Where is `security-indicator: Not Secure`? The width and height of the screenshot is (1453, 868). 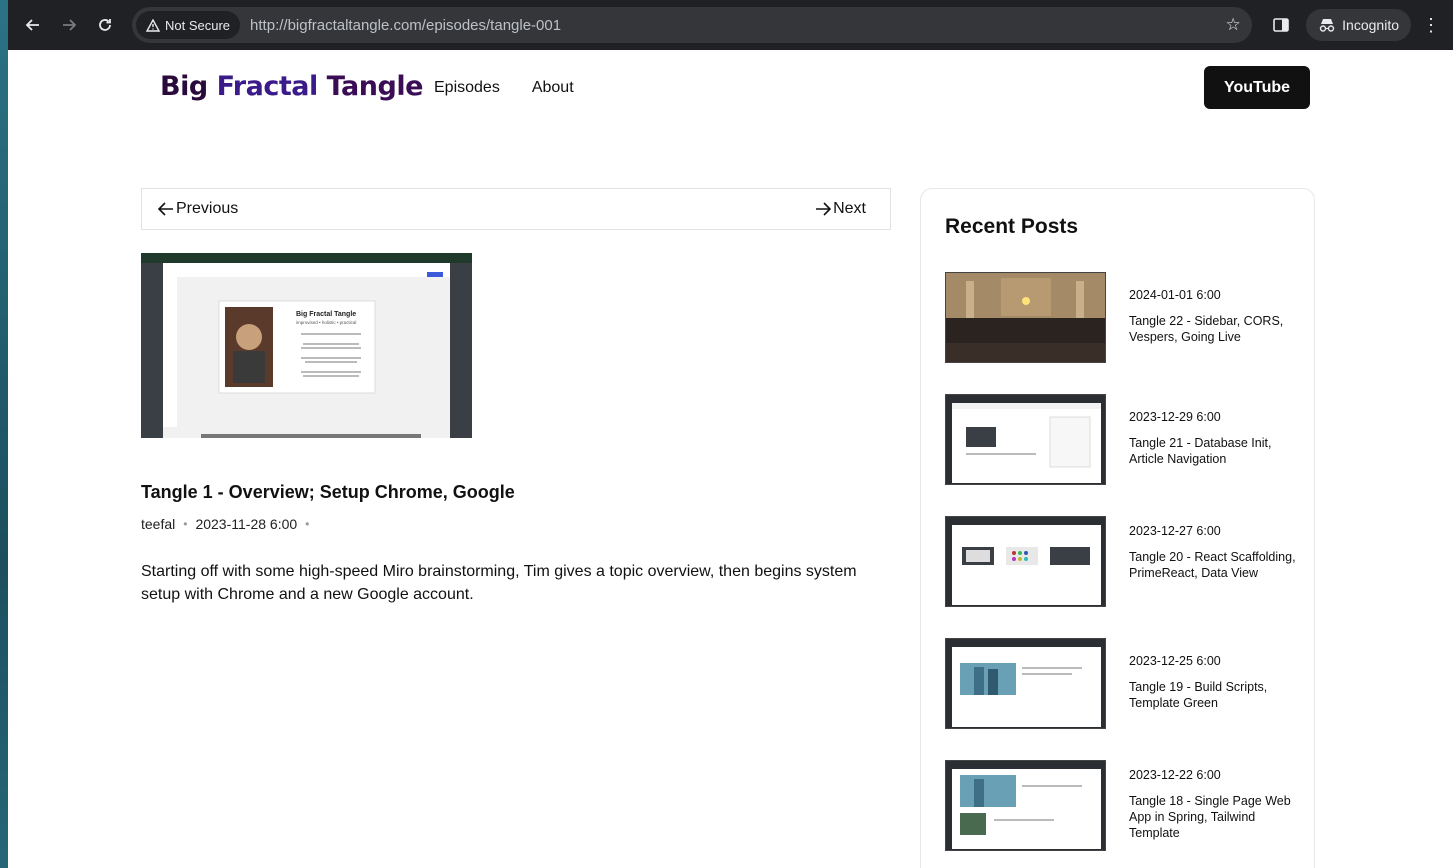 security-indicator: Not Secure is located at coordinates (188, 25).